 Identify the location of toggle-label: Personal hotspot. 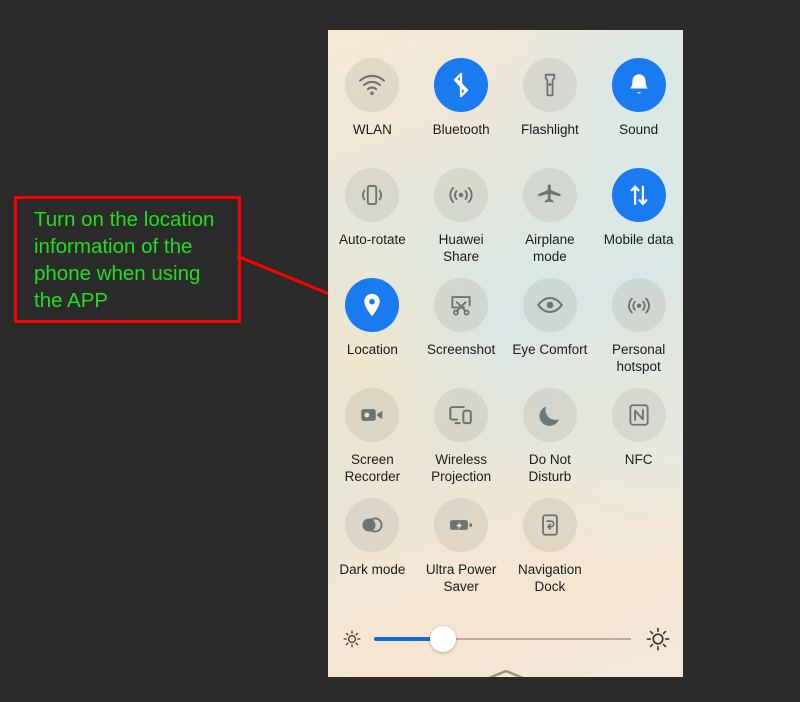
(638, 358).